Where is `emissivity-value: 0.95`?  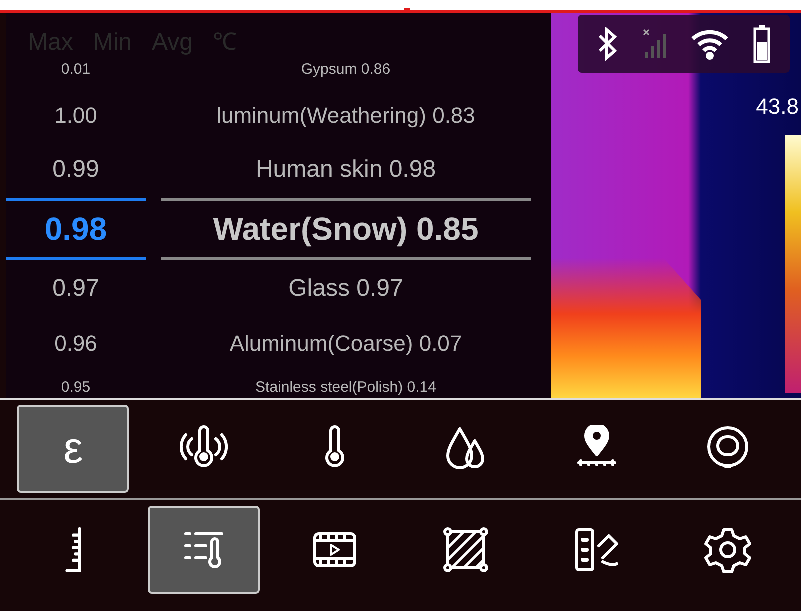
emissivity-value: 0.95 is located at coordinates (76, 388).